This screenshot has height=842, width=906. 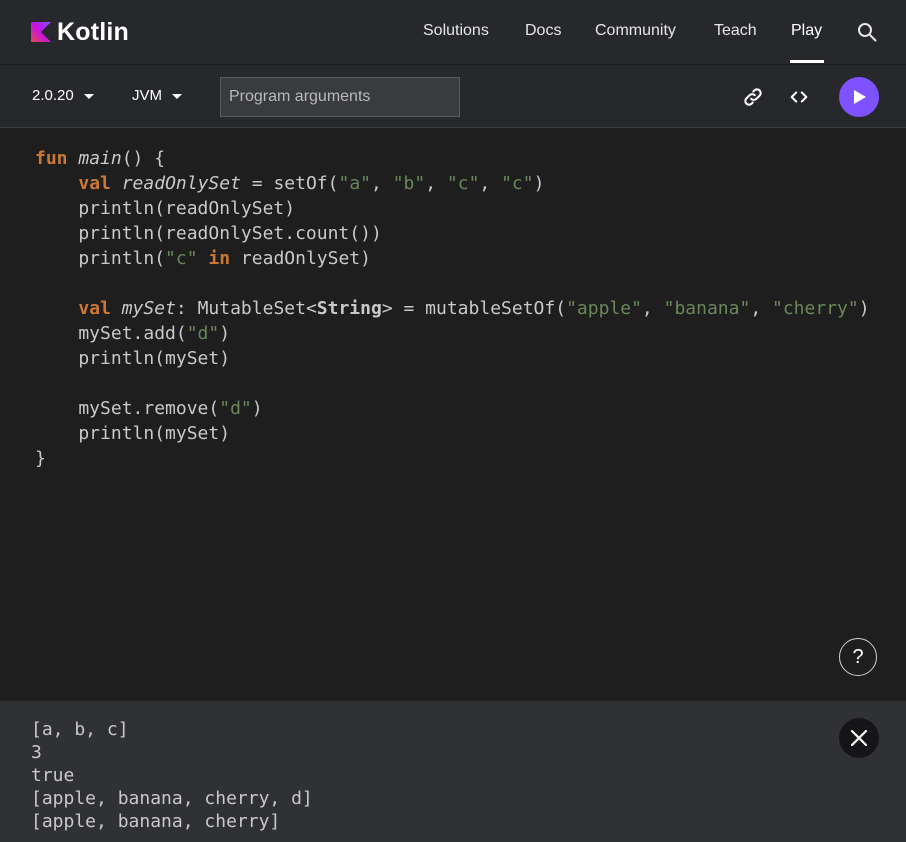 What do you see at coordinates (147, 95) in the screenshot?
I see `target-value: JVM` at bounding box center [147, 95].